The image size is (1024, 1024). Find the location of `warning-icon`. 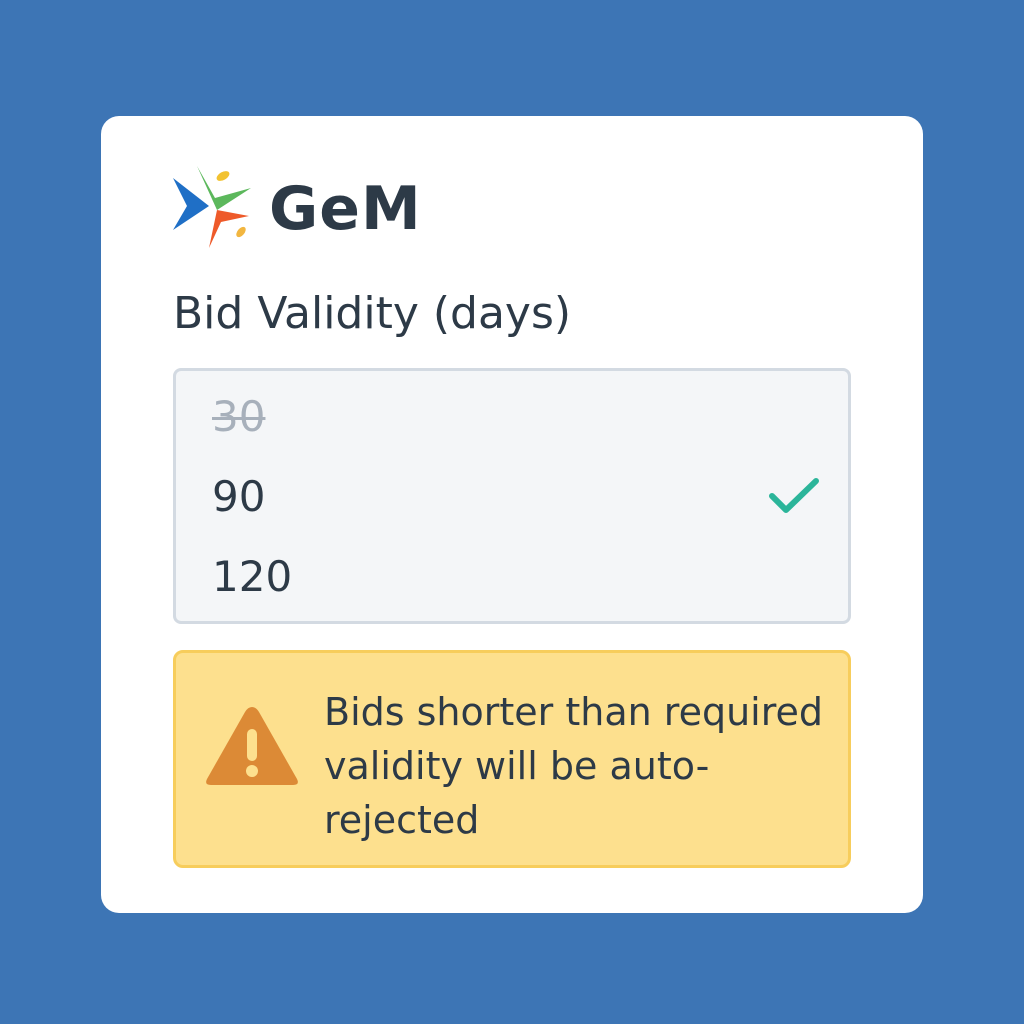

warning-icon is located at coordinates (252, 746).